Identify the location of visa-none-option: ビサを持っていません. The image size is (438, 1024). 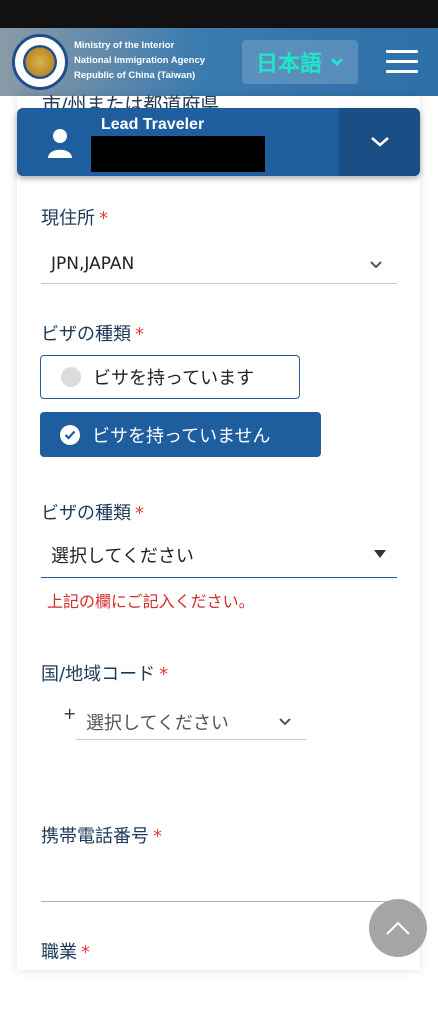
(180, 434).